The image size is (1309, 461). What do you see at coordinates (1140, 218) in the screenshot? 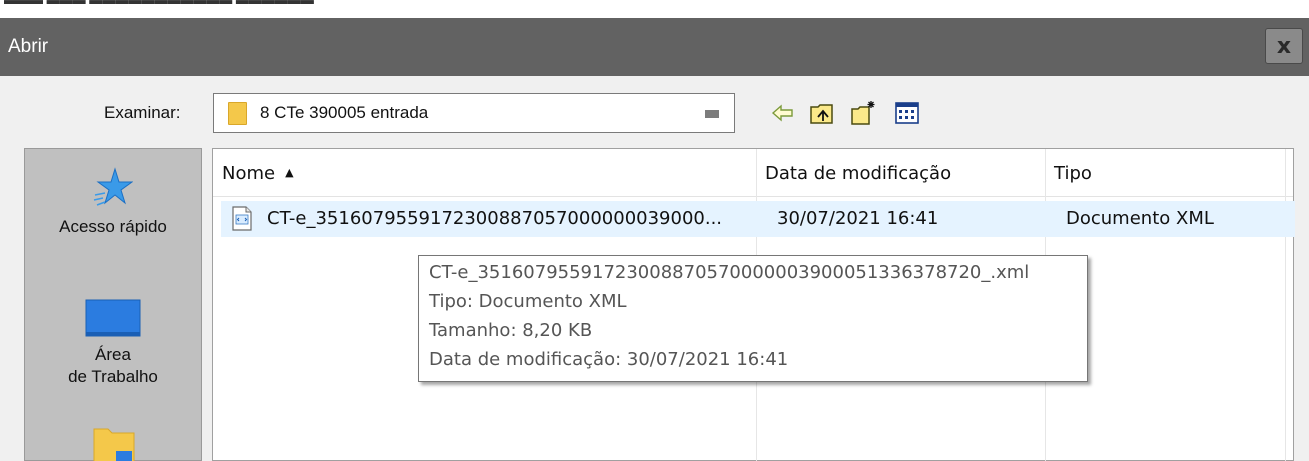
I see `file-type: Documento XML` at bounding box center [1140, 218].